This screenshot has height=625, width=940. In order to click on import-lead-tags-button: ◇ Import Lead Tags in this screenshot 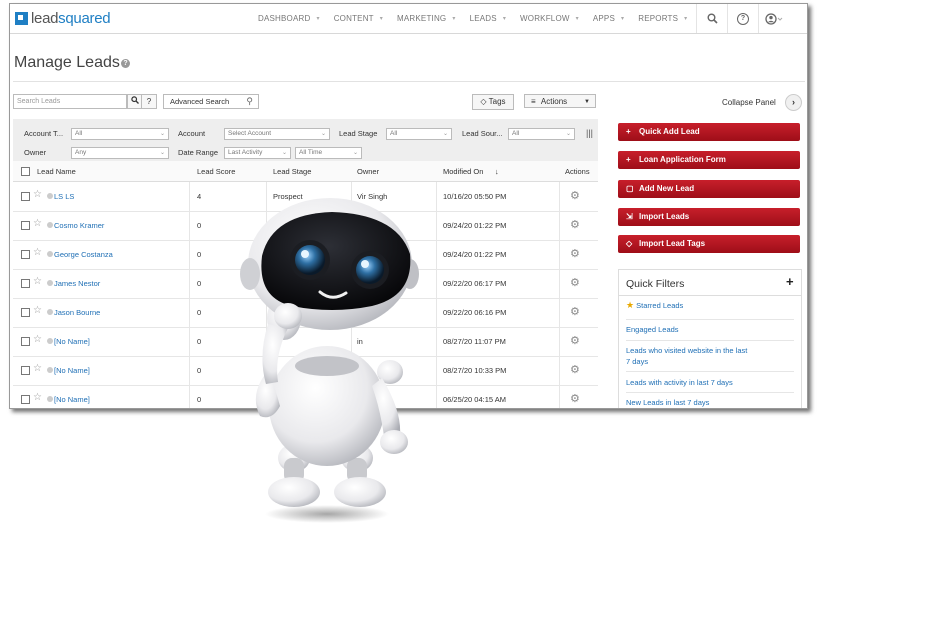, I will do `click(709, 244)`.